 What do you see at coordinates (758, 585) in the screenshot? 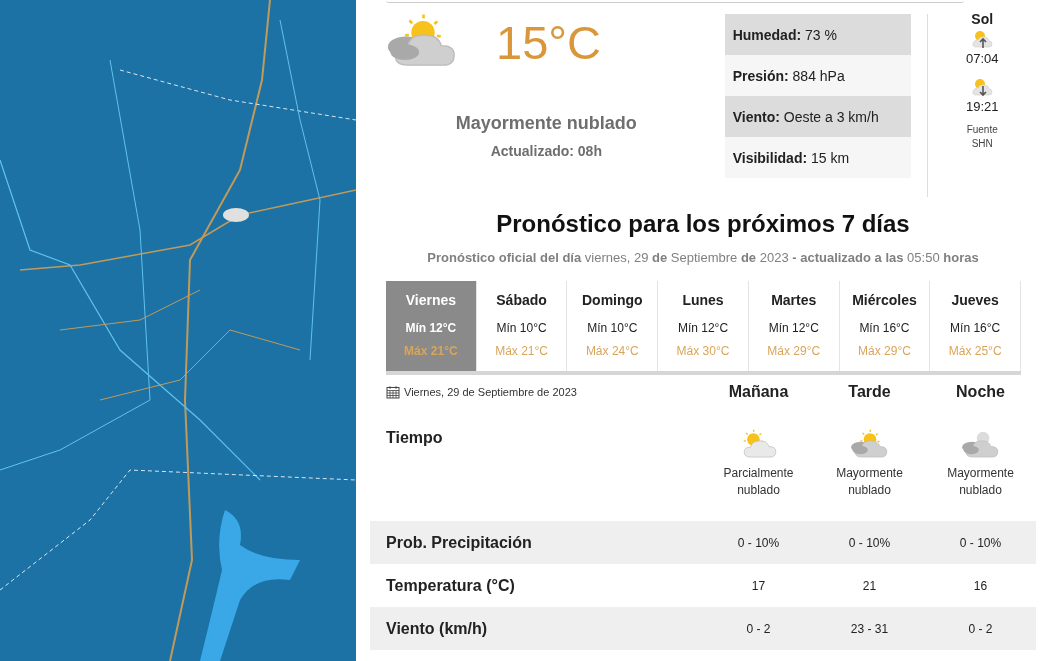
I see `table-cell: 17` at bounding box center [758, 585].